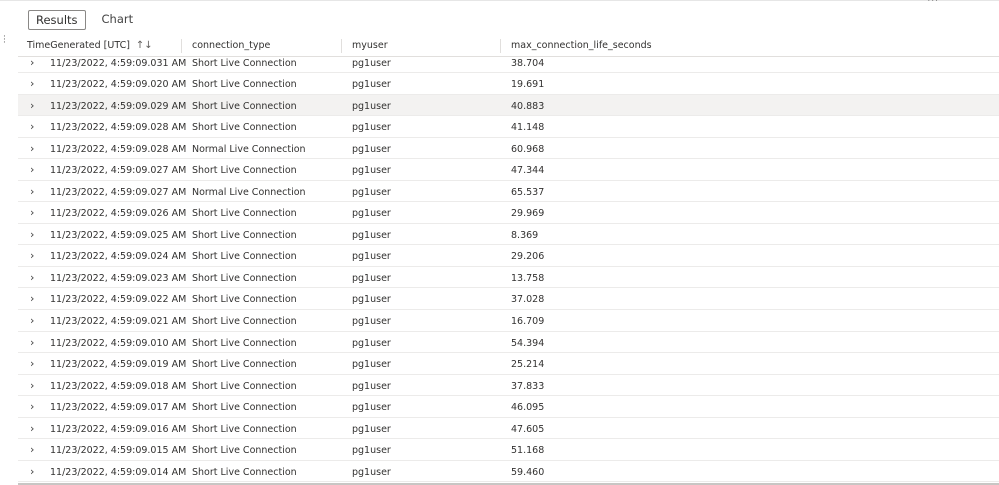 This screenshot has height=485, width=999. I want to click on cell-time-generated: 11/23/2022, 4:59:09.020 AM, so click(118, 84).